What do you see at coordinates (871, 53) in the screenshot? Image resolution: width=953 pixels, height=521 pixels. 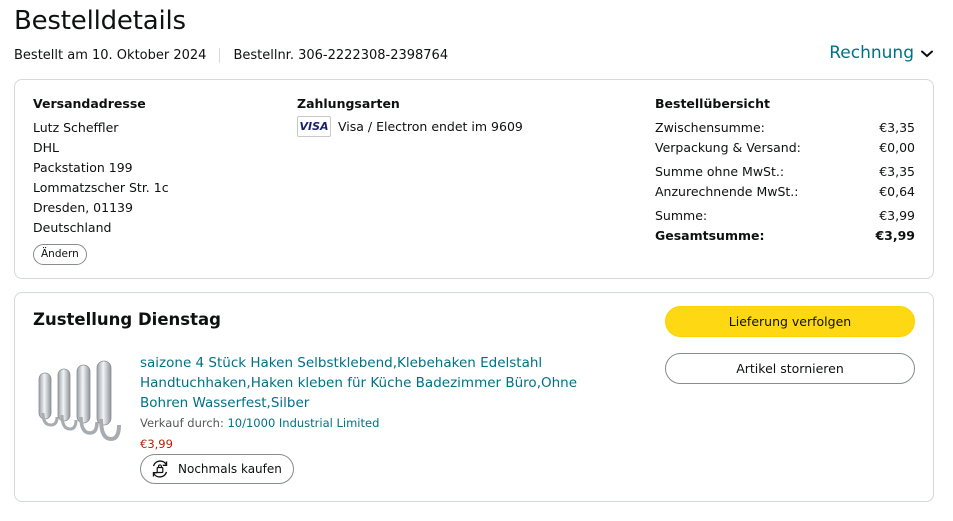 I see `invoice-label: Rechnung` at bounding box center [871, 53].